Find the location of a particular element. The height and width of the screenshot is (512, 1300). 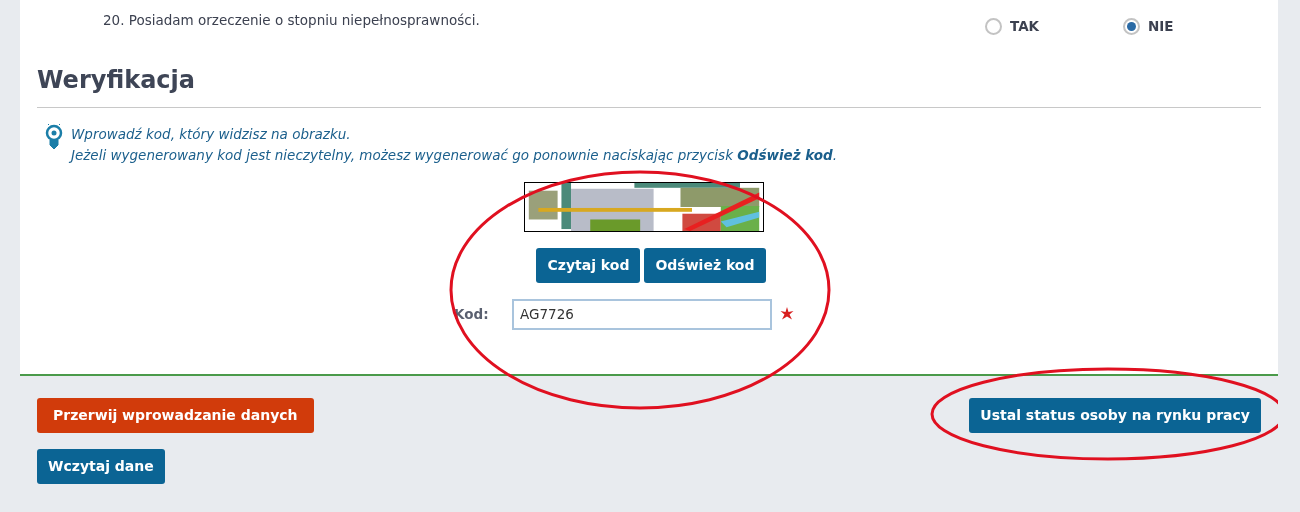

question-text: 20. Posiadam orzeczenie o stopniu niepełnosprawności. is located at coordinates (292, 20).